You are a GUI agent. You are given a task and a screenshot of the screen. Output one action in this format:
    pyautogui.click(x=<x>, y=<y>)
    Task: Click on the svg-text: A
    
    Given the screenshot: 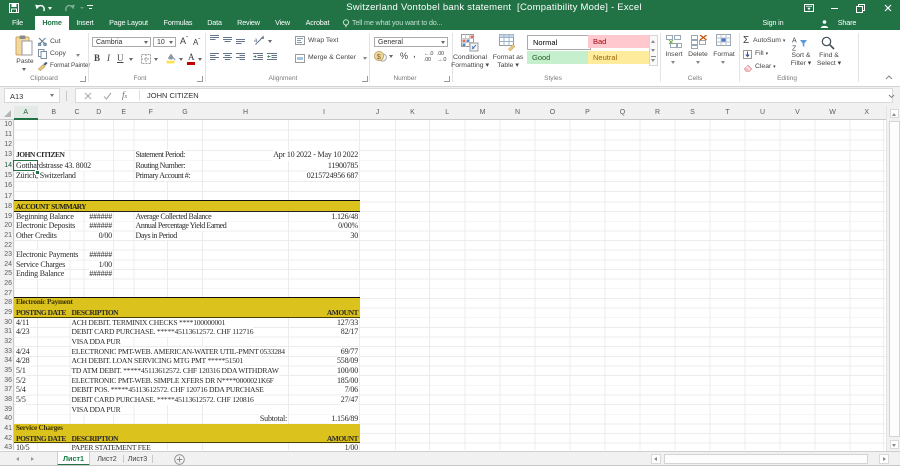 What is the action you would take?
    pyautogui.click(x=794, y=41)
    